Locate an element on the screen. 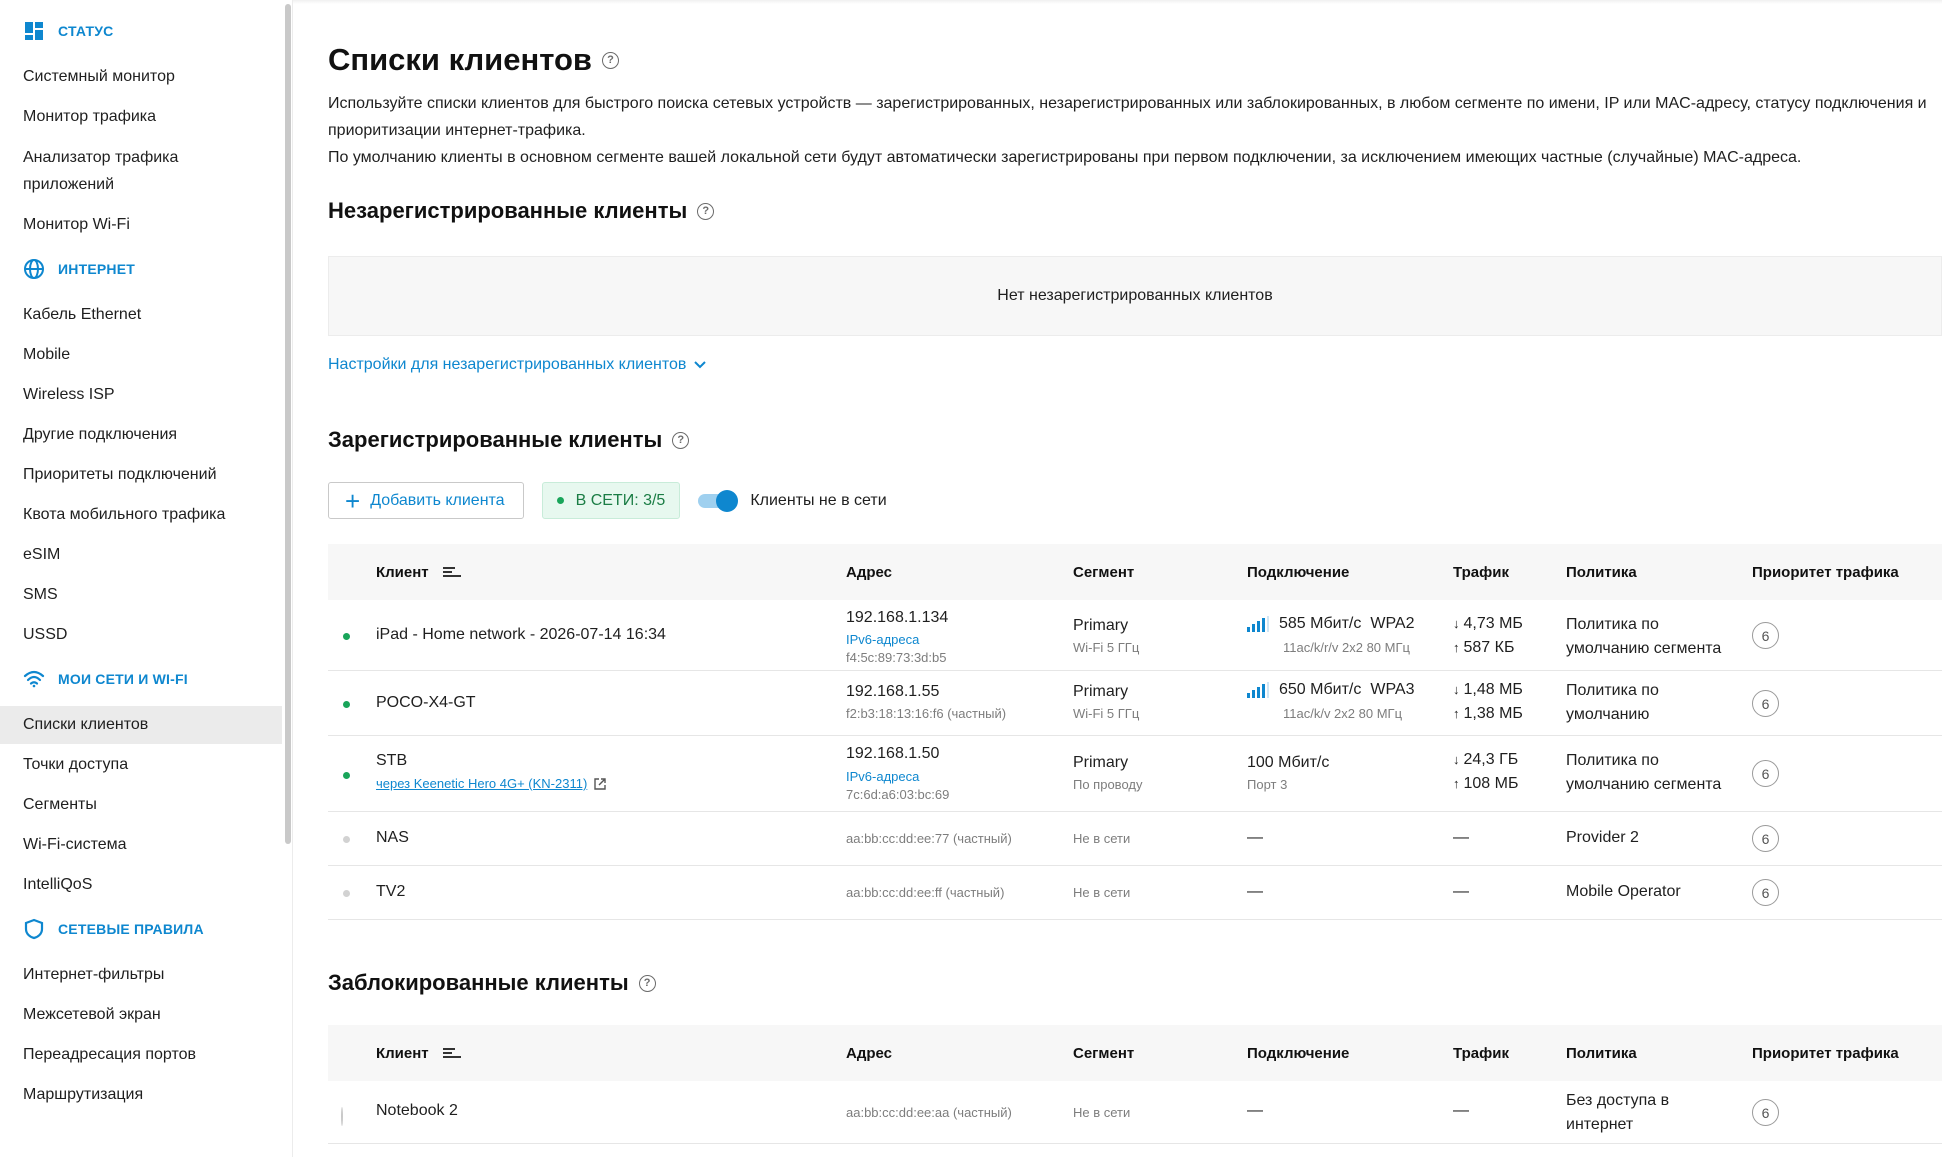 Image resolution: width=1942 pixels, height=1157 pixels. sidebar-item-sms: SMS is located at coordinates (146, 595).